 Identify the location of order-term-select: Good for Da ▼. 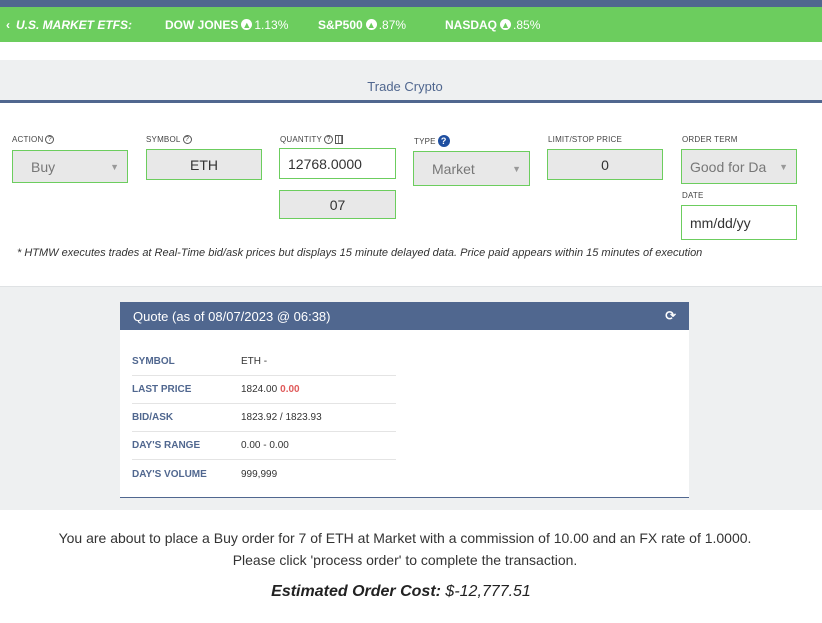
(739, 166).